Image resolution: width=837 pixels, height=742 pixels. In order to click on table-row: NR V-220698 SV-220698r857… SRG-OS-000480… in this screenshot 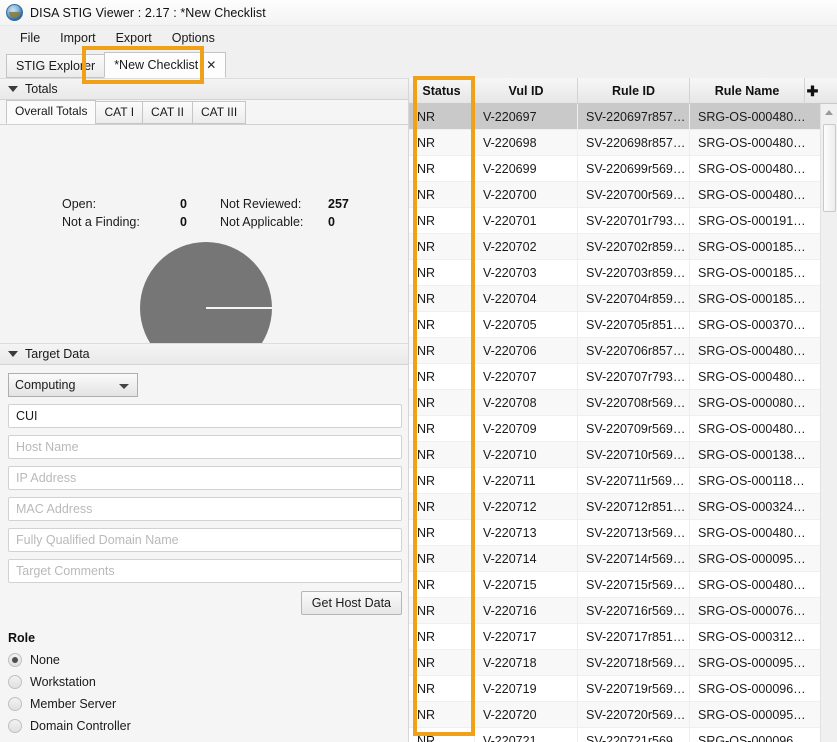, I will do `click(614, 143)`.